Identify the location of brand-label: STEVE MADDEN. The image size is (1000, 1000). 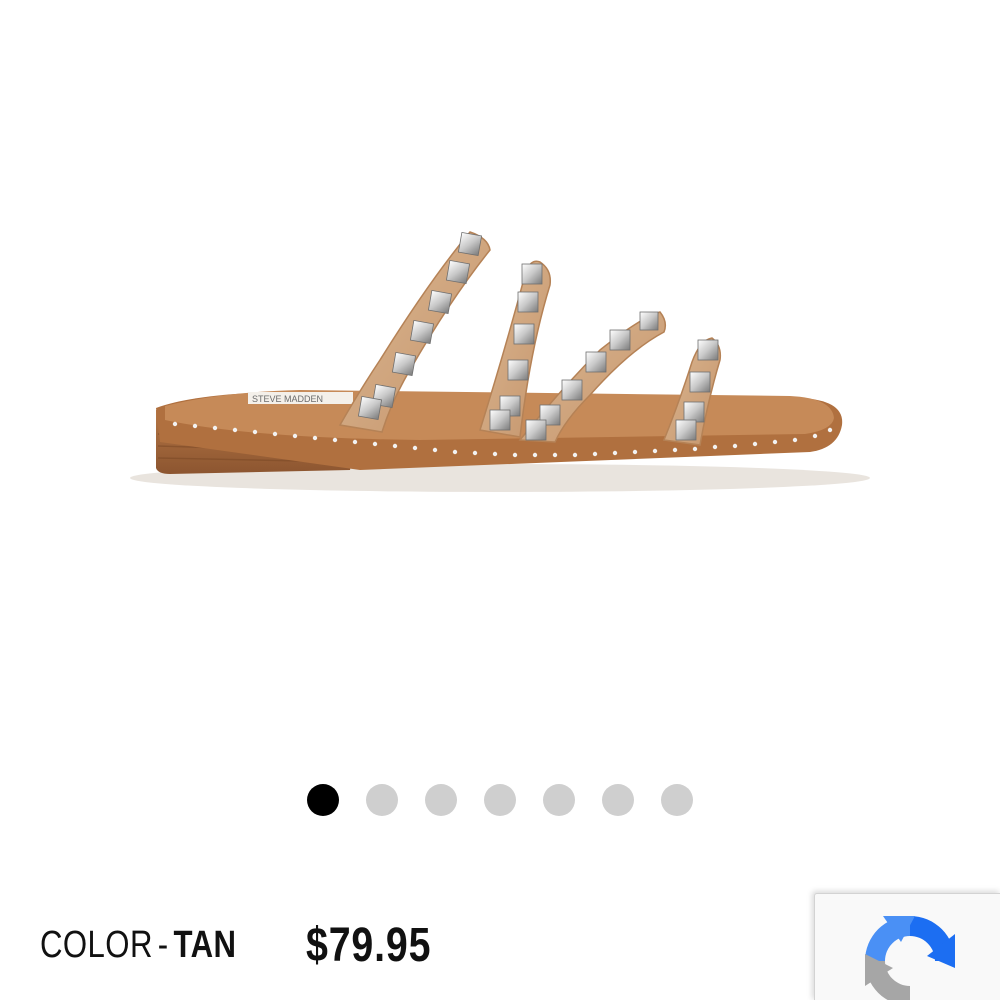
(287, 399).